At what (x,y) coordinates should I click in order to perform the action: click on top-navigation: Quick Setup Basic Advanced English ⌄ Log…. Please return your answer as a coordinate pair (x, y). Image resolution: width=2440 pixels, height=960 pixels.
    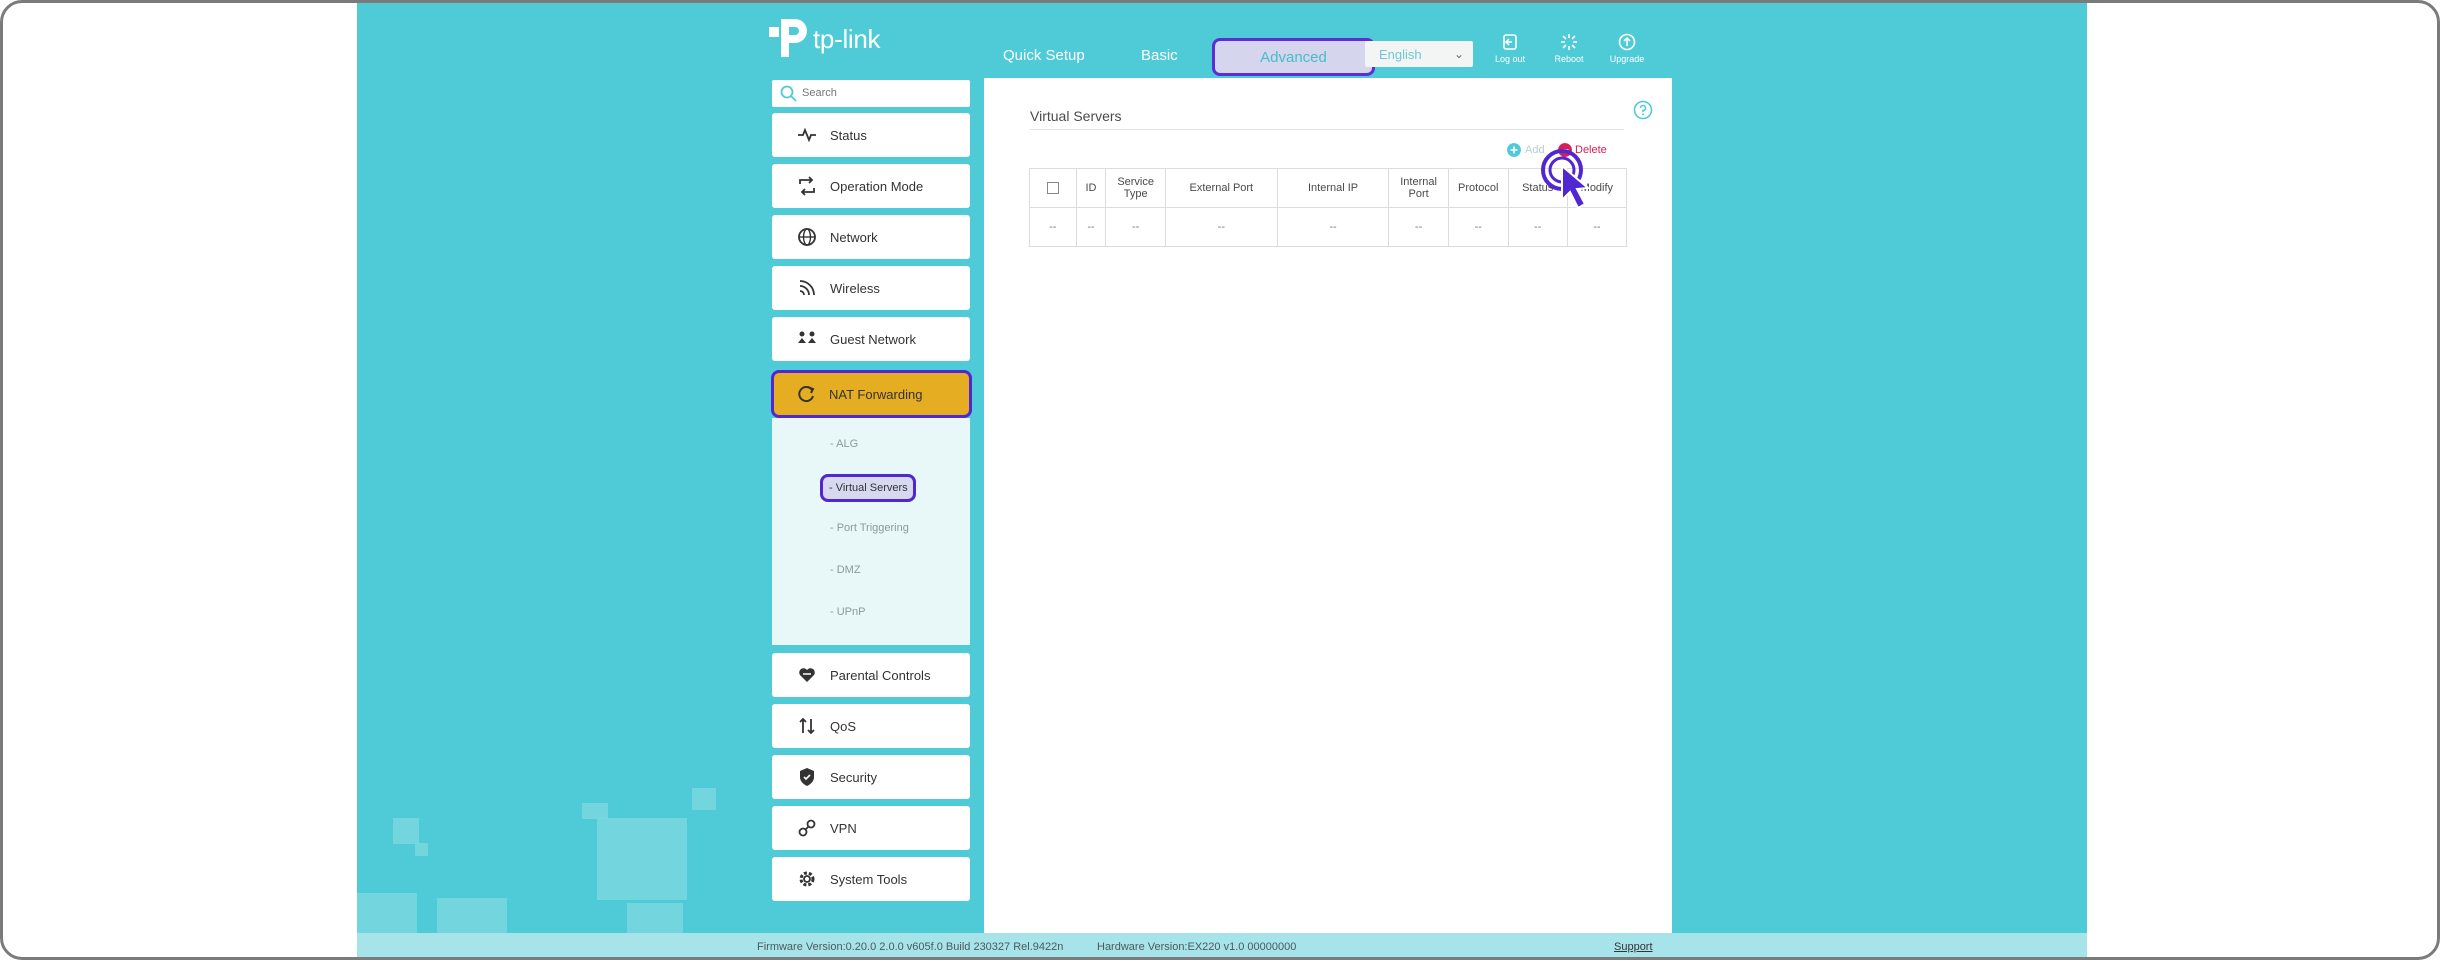
    Looking at the image, I should click on (1222, 41).